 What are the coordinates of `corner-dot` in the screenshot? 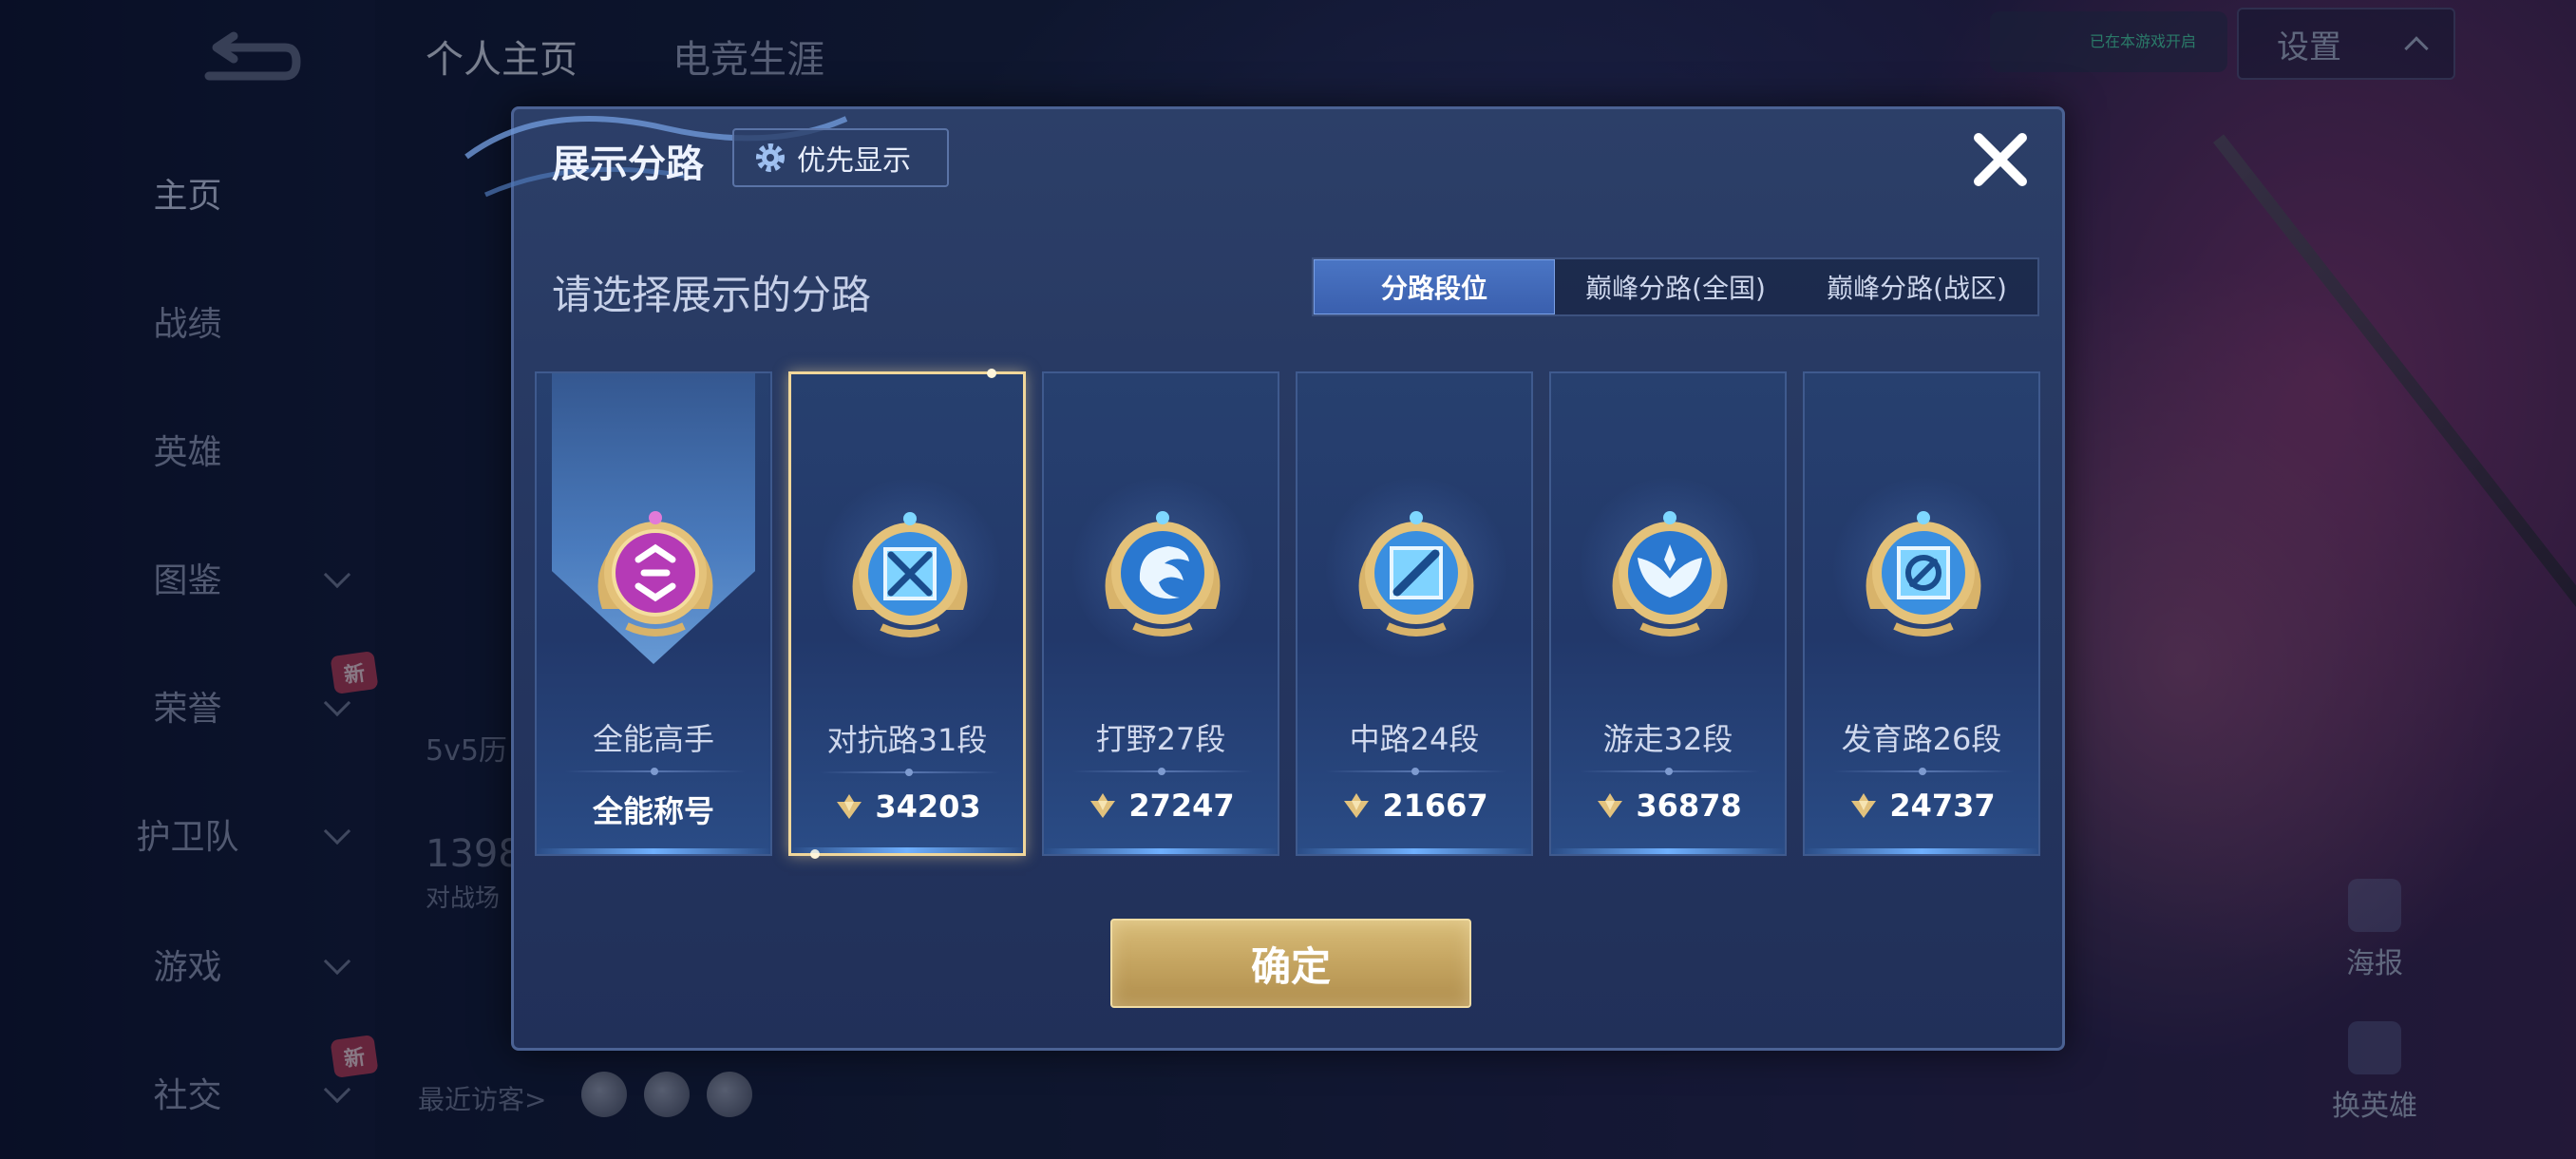 It's located at (991, 373).